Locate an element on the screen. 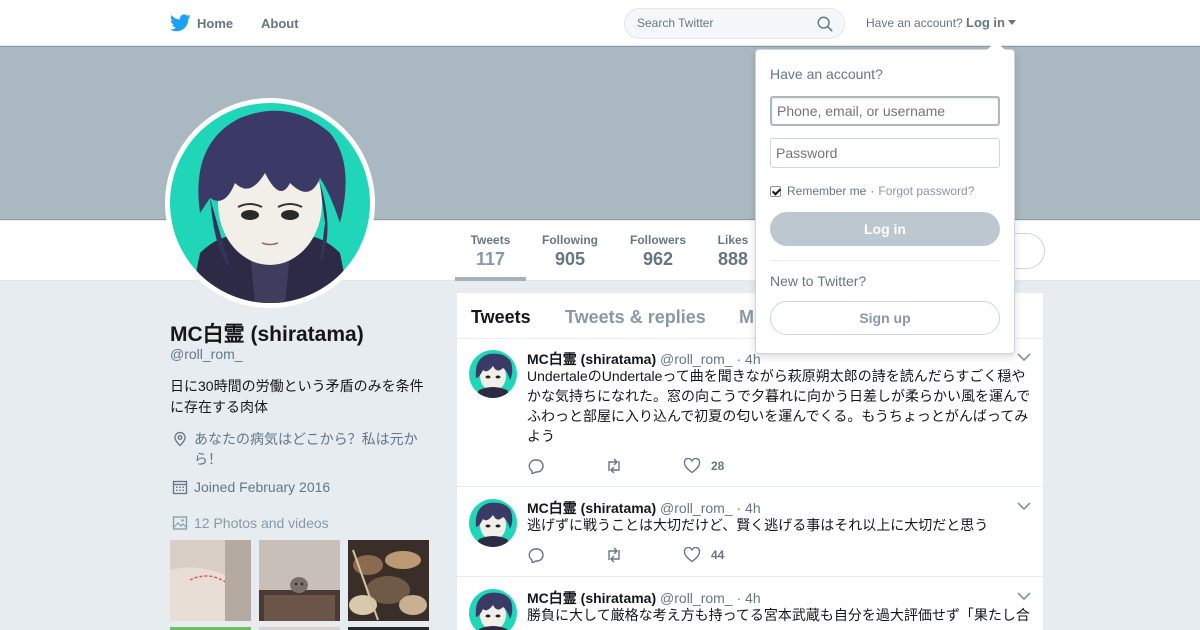  profile-handle: @roll_rom_ is located at coordinates (206, 354).